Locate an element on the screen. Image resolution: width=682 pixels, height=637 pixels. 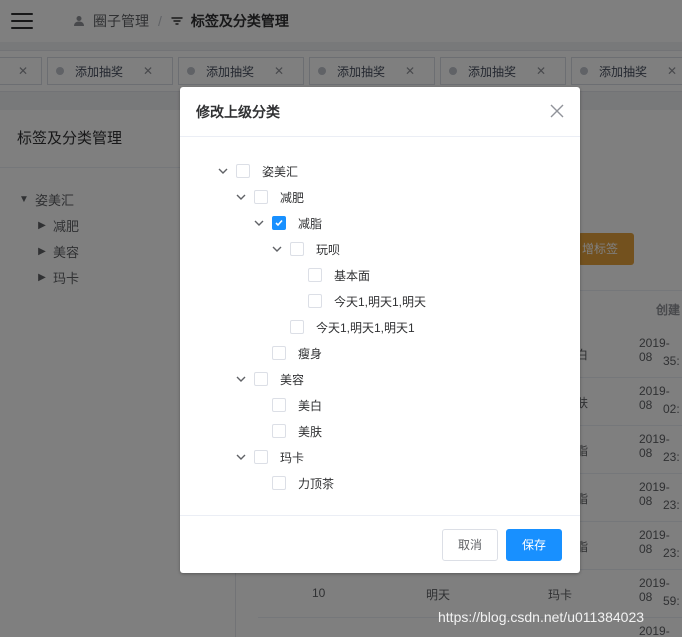
check-icon is located at coordinates (279, 223).